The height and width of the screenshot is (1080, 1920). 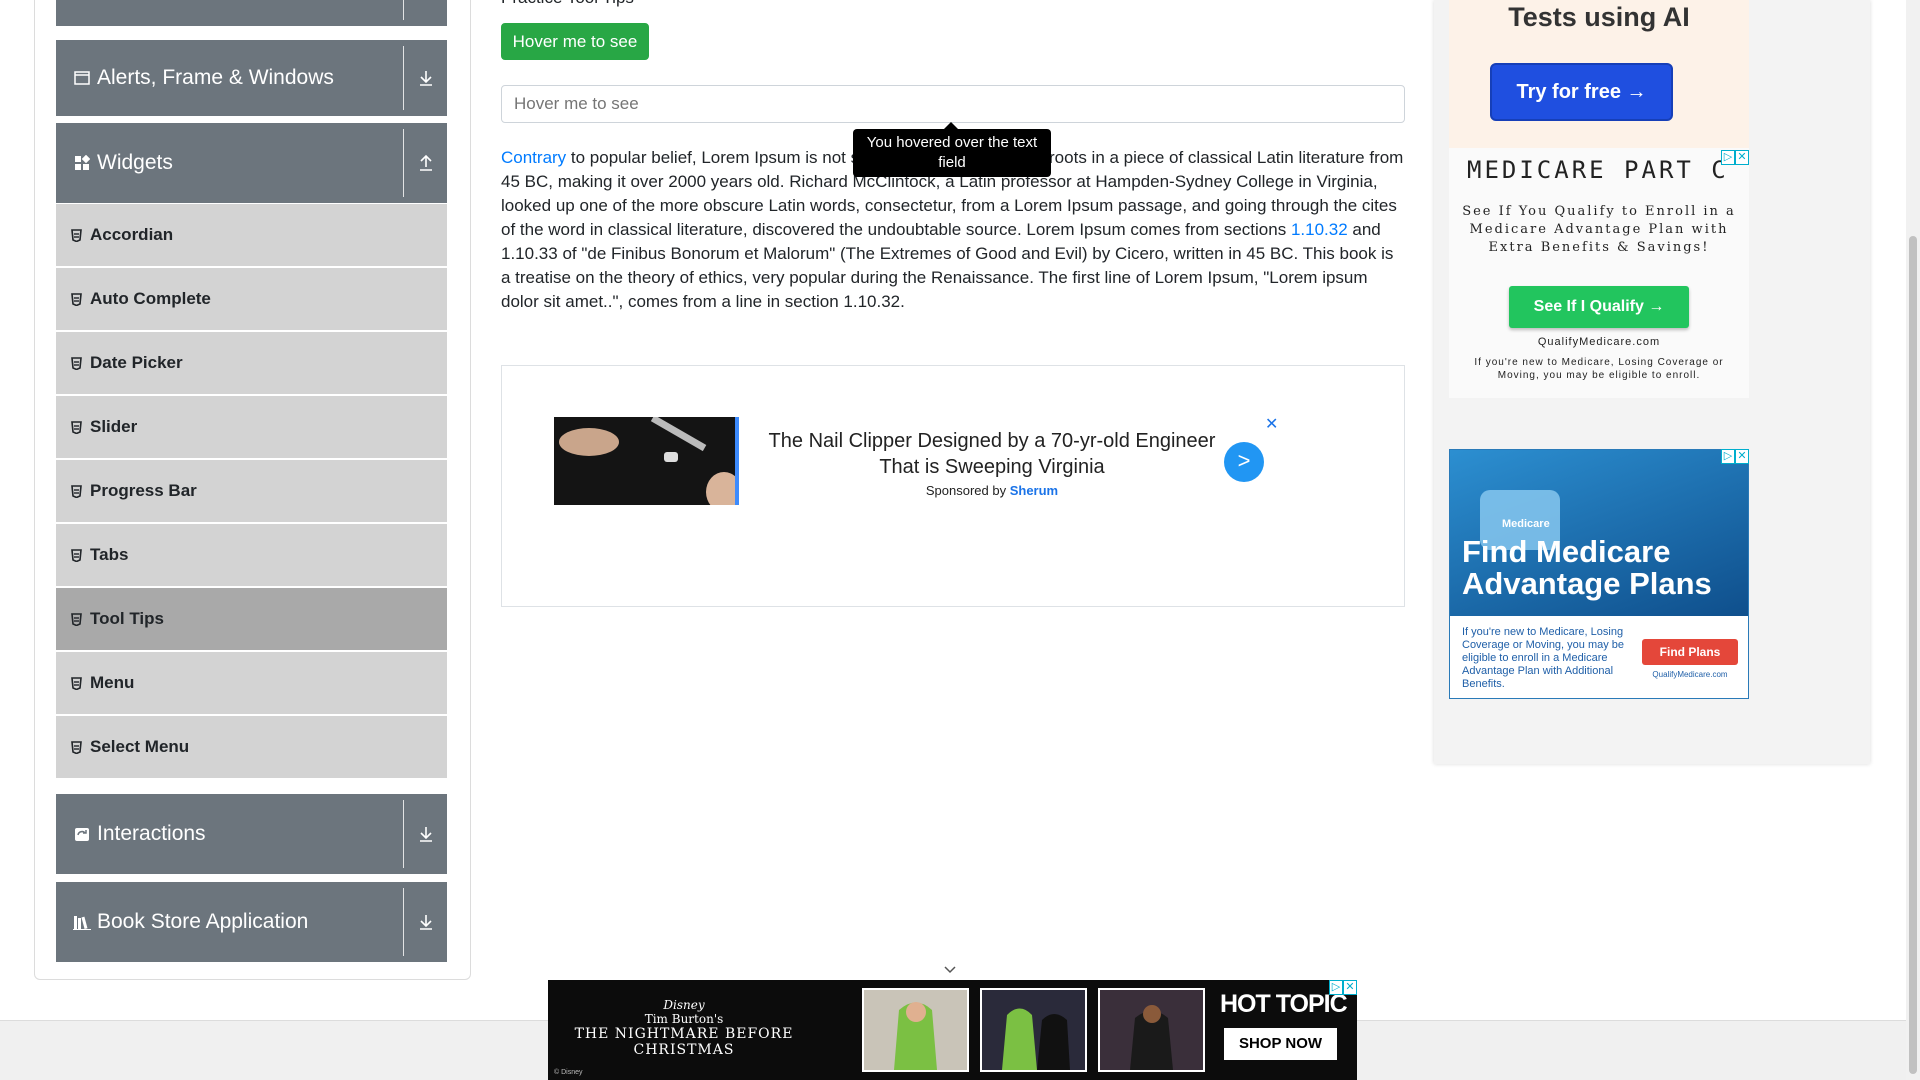 What do you see at coordinates (82, 834) in the screenshot?
I see `interactions-icon` at bounding box center [82, 834].